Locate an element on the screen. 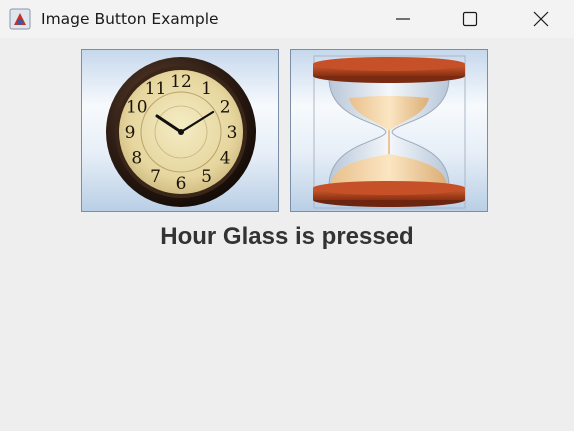  clock-numeral: 11 is located at coordinates (156, 89).